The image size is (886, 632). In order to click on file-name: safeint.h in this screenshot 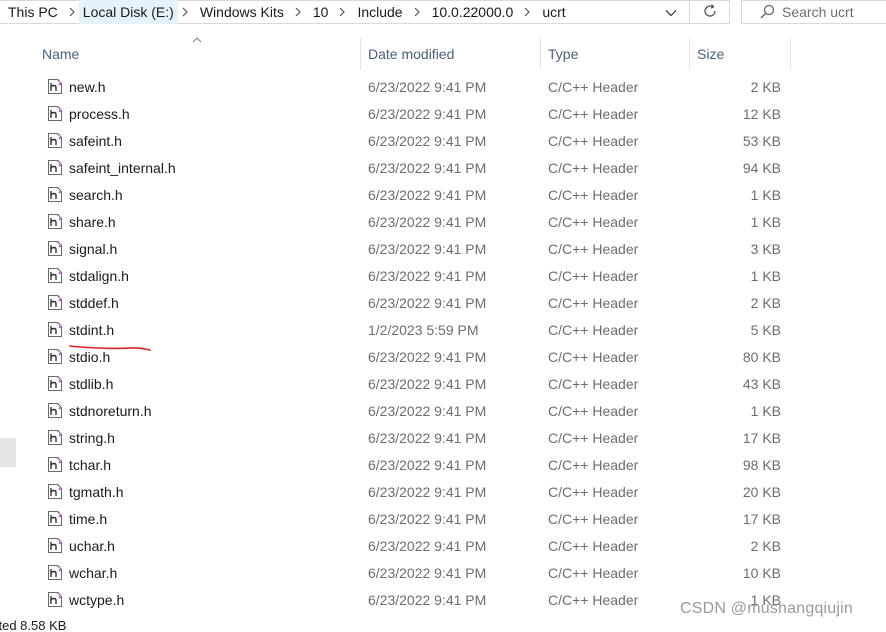, I will do `click(95, 141)`.